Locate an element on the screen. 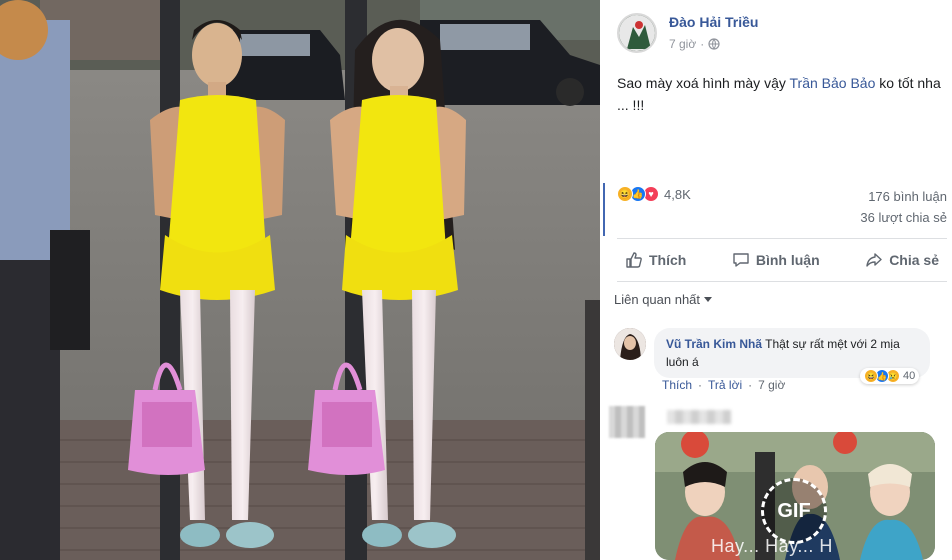 The height and width of the screenshot is (560, 952). sort-label: Liên quan nhất is located at coordinates (657, 299).